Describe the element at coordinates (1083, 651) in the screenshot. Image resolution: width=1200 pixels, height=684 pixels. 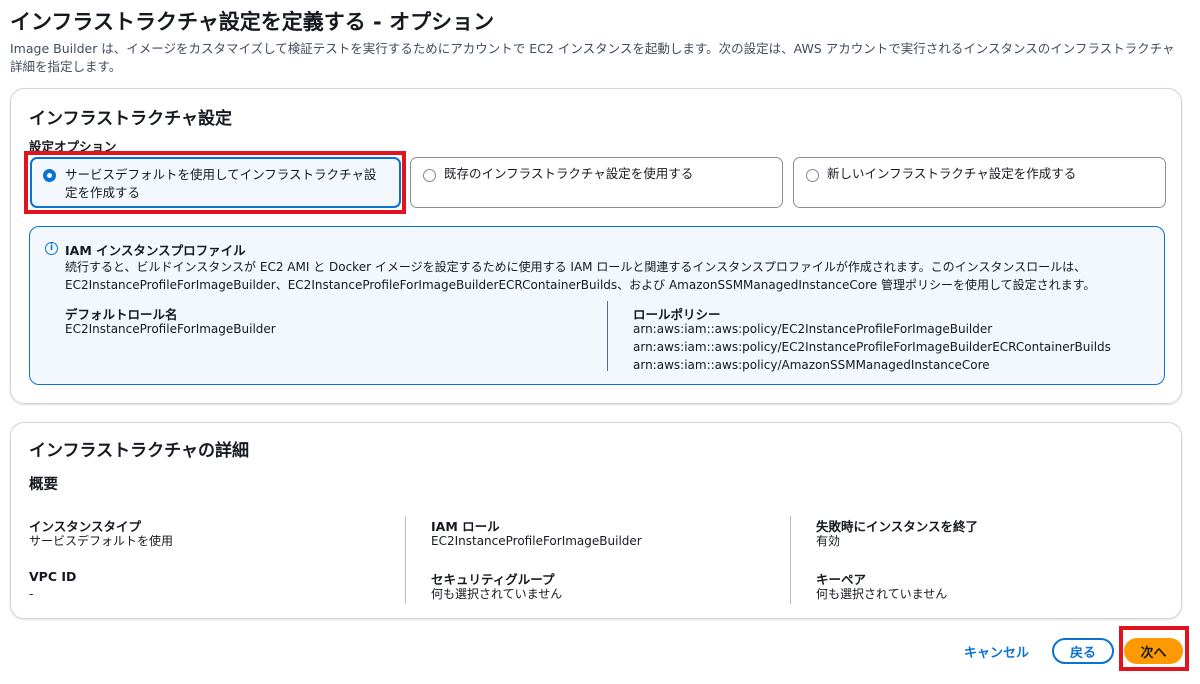
I see `back-button: 戻る` at that location.